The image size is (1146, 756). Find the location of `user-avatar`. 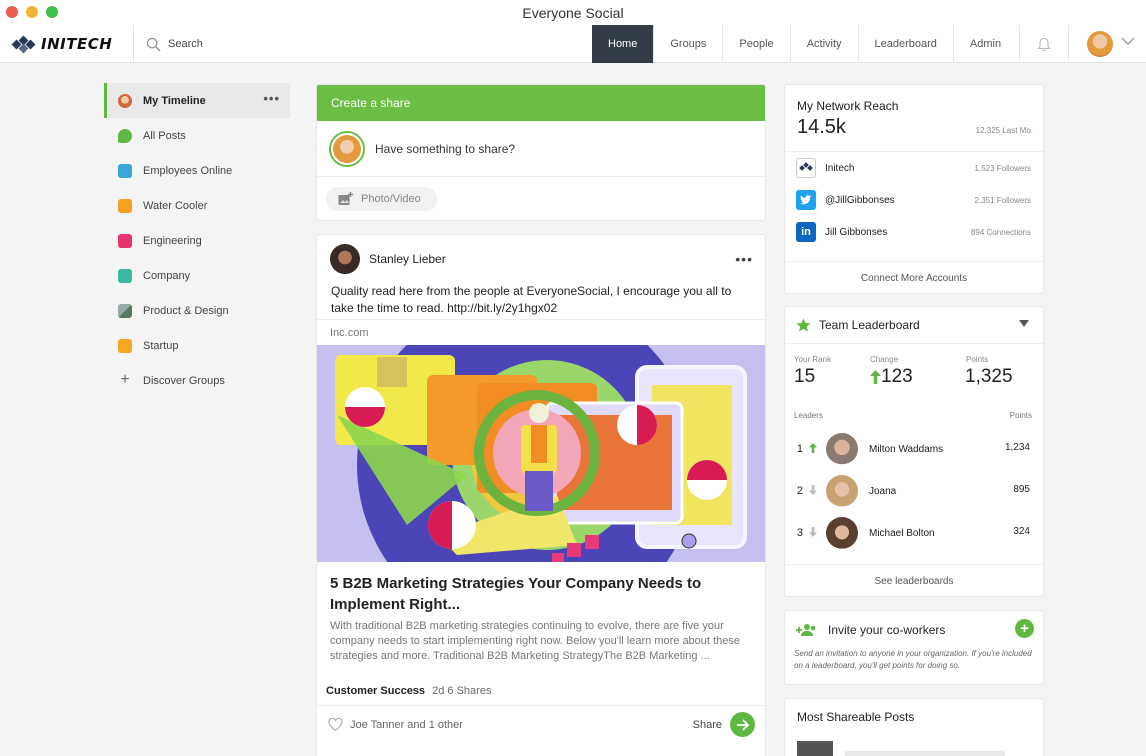

user-avatar is located at coordinates (1100, 44).